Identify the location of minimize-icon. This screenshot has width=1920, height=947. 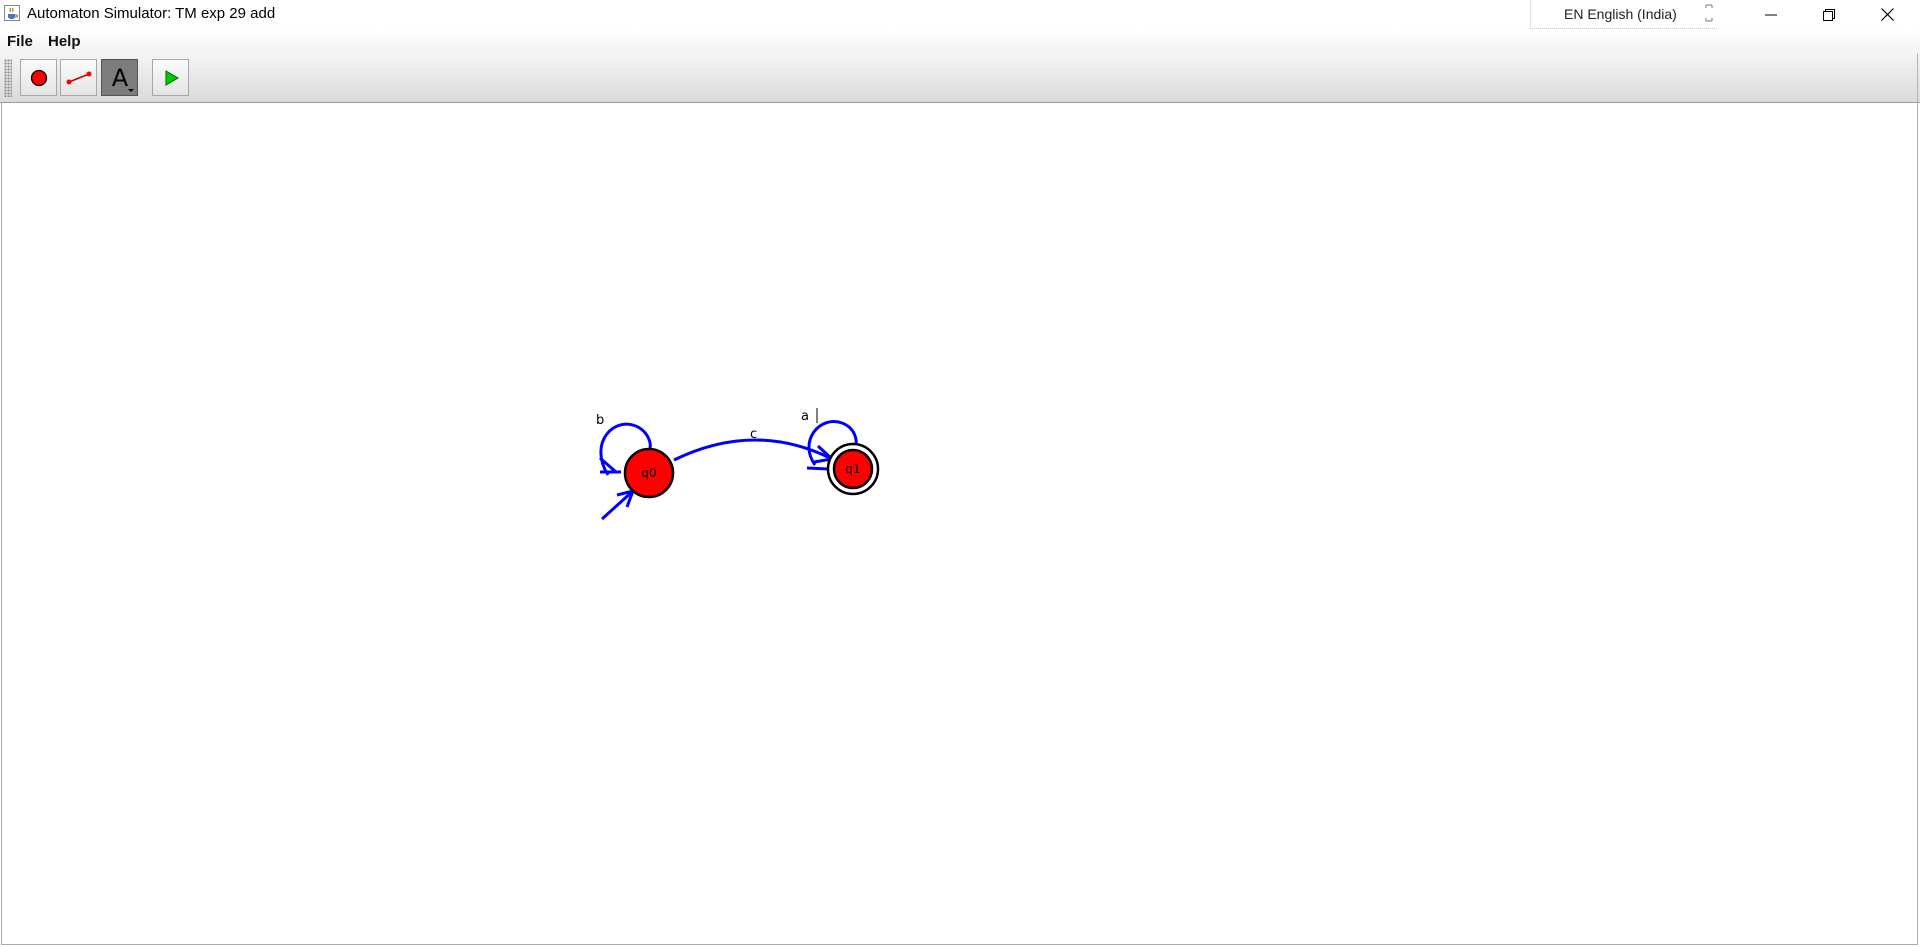
(1771, 14).